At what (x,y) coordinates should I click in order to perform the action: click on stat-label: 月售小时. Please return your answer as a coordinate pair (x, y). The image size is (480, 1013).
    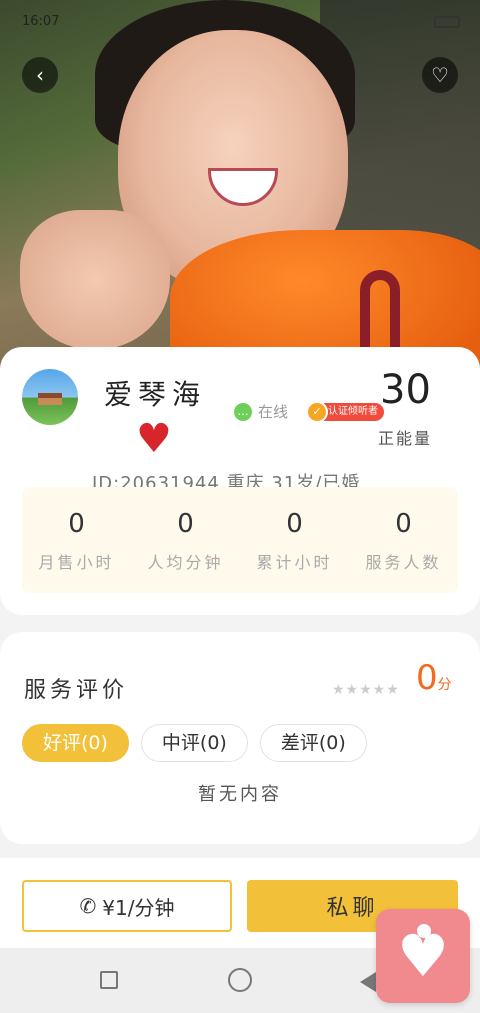
    Looking at the image, I should click on (76, 562).